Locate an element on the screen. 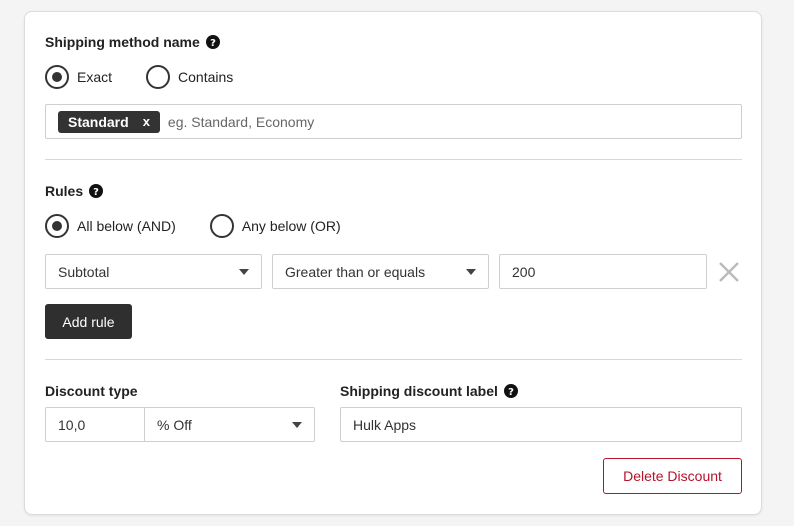  radio-contains-indicator is located at coordinates (158, 77).